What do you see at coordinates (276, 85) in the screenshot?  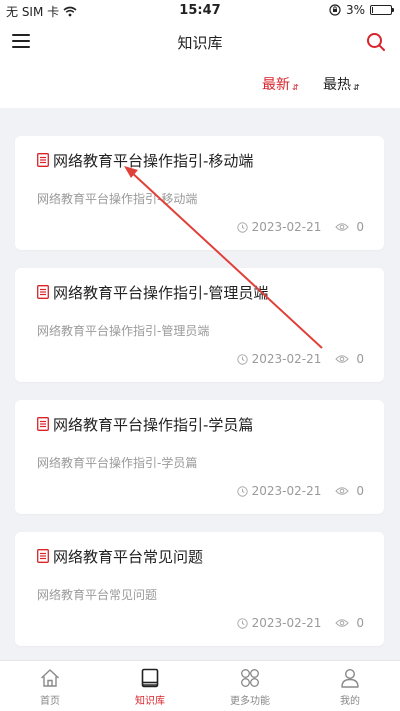 I see `sort-newest-label: 最新` at bounding box center [276, 85].